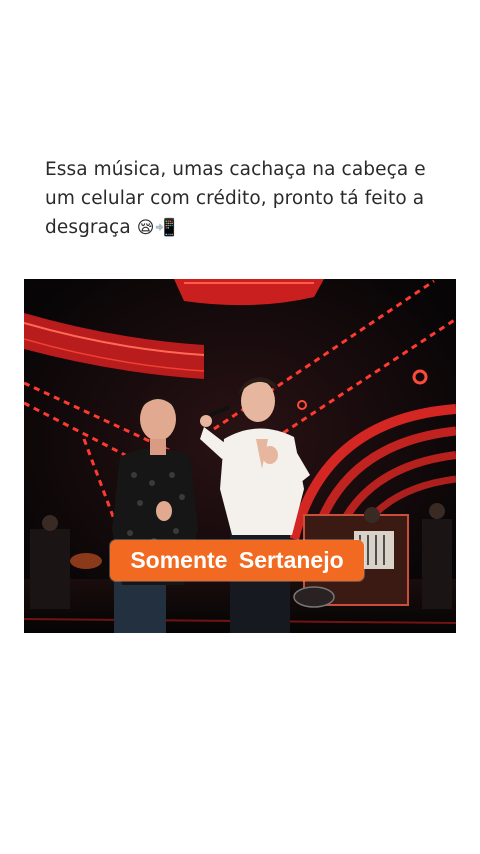 This screenshot has height=854, width=480. What do you see at coordinates (372, 515) in the screenshot?
I see `musician-head` at bounding box center [372, 515].